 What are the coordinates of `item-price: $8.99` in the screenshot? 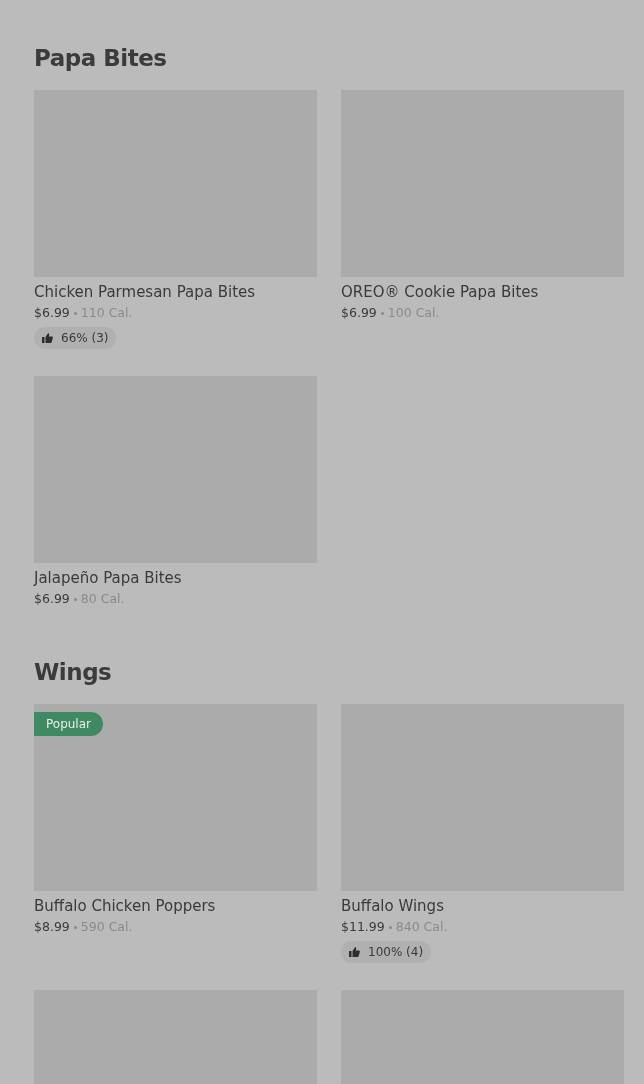 It's located at (52, 927).